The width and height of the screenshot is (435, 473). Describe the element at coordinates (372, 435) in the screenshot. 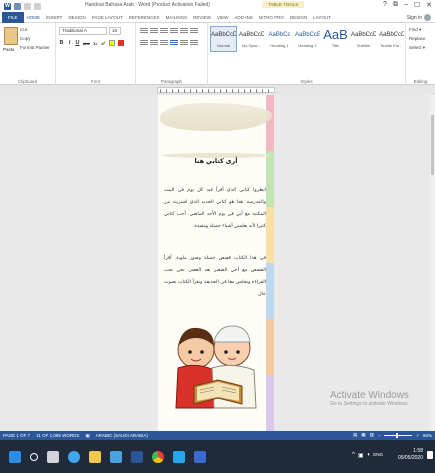

I see `web-layout-icon: ▥` at that location.